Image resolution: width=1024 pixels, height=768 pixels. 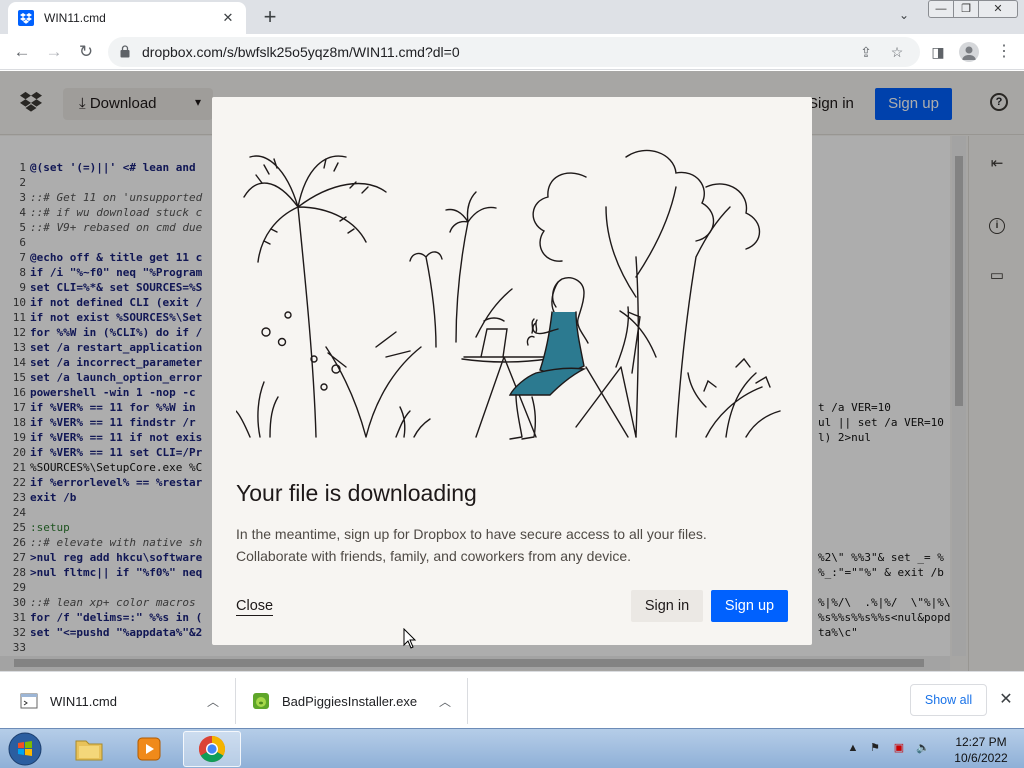 I want to click on folder-icon, so click(x=89, y=750).